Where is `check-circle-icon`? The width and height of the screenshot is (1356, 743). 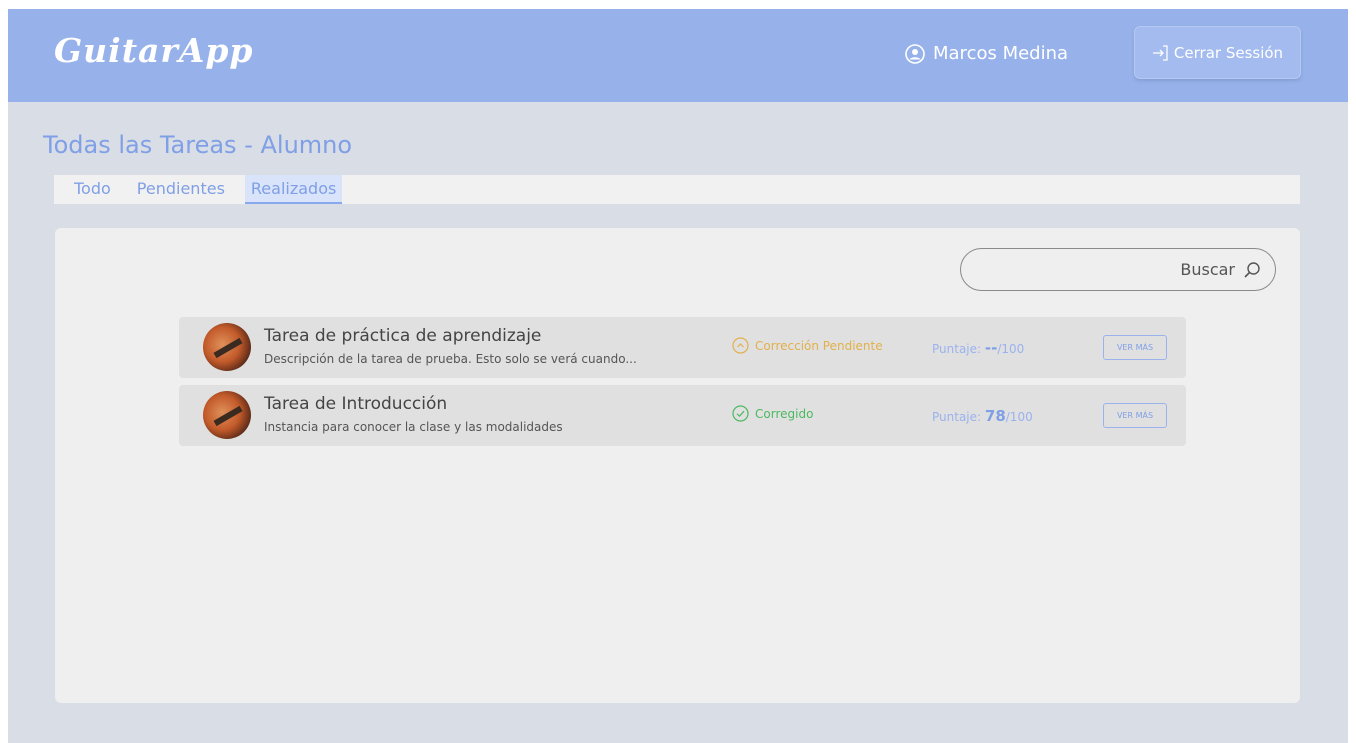 check-circle-icon is located at coordinates (740, 413).